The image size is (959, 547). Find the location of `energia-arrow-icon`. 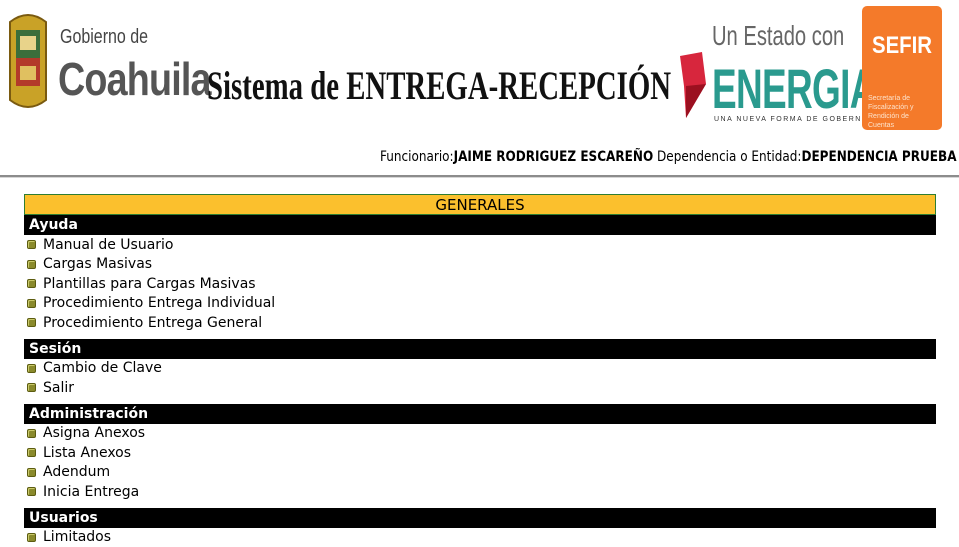

energia-arrow-icon is located at coordinates (694, 84).